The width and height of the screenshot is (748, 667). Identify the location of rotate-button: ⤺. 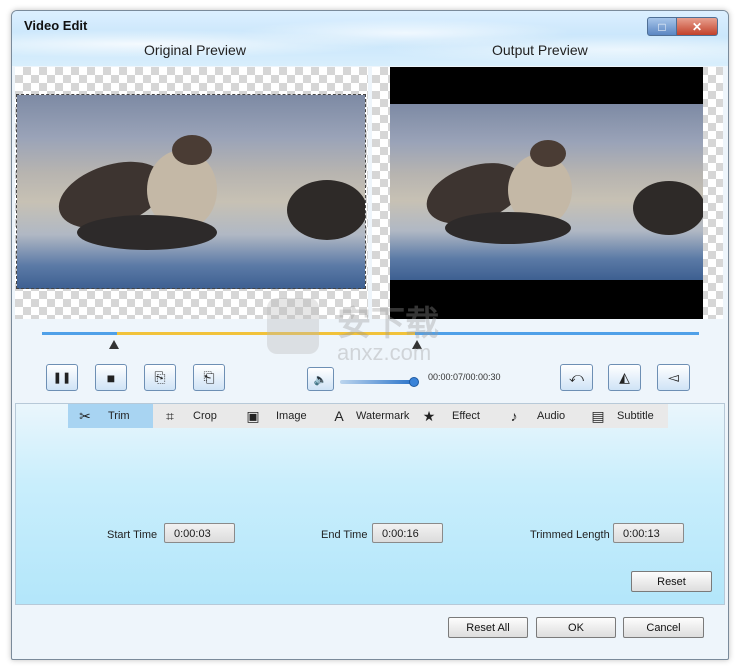
(576, 377).